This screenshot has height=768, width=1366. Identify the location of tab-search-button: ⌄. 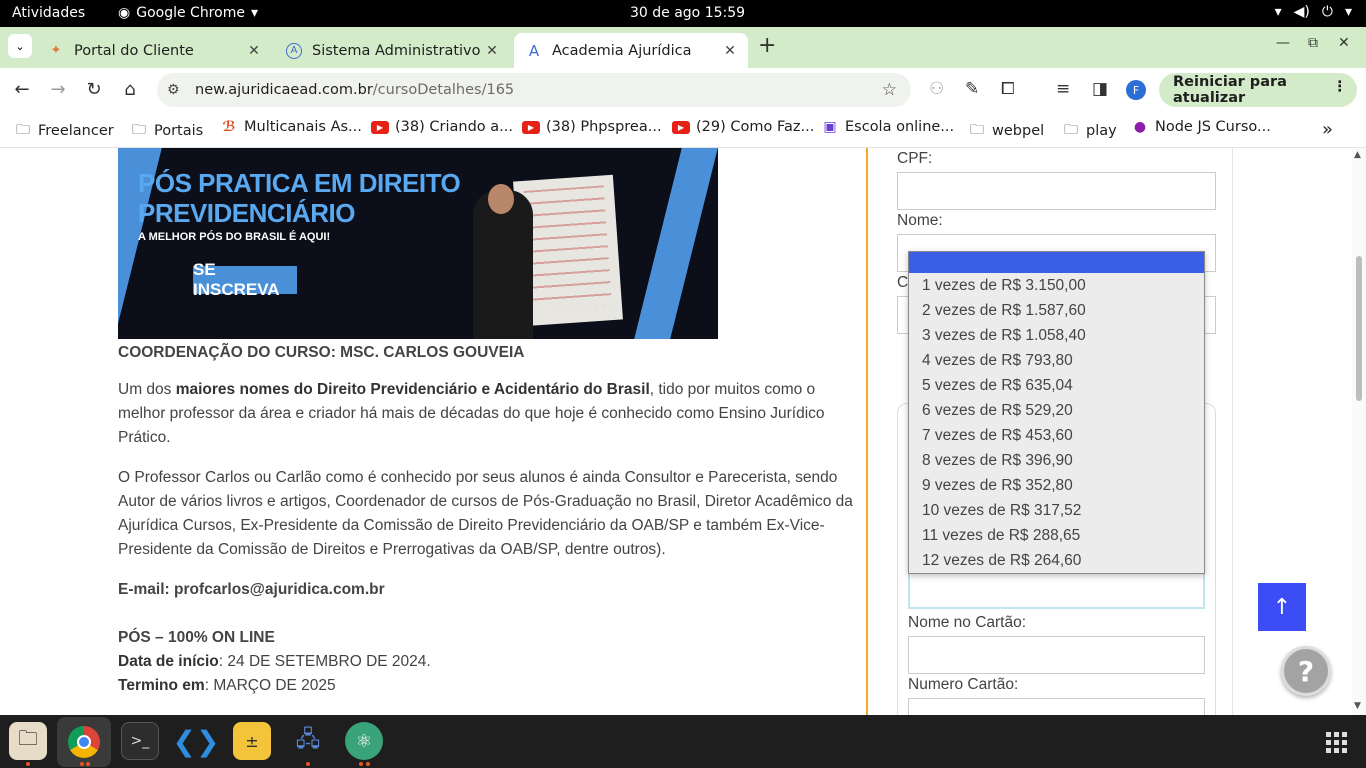
(20, 46).